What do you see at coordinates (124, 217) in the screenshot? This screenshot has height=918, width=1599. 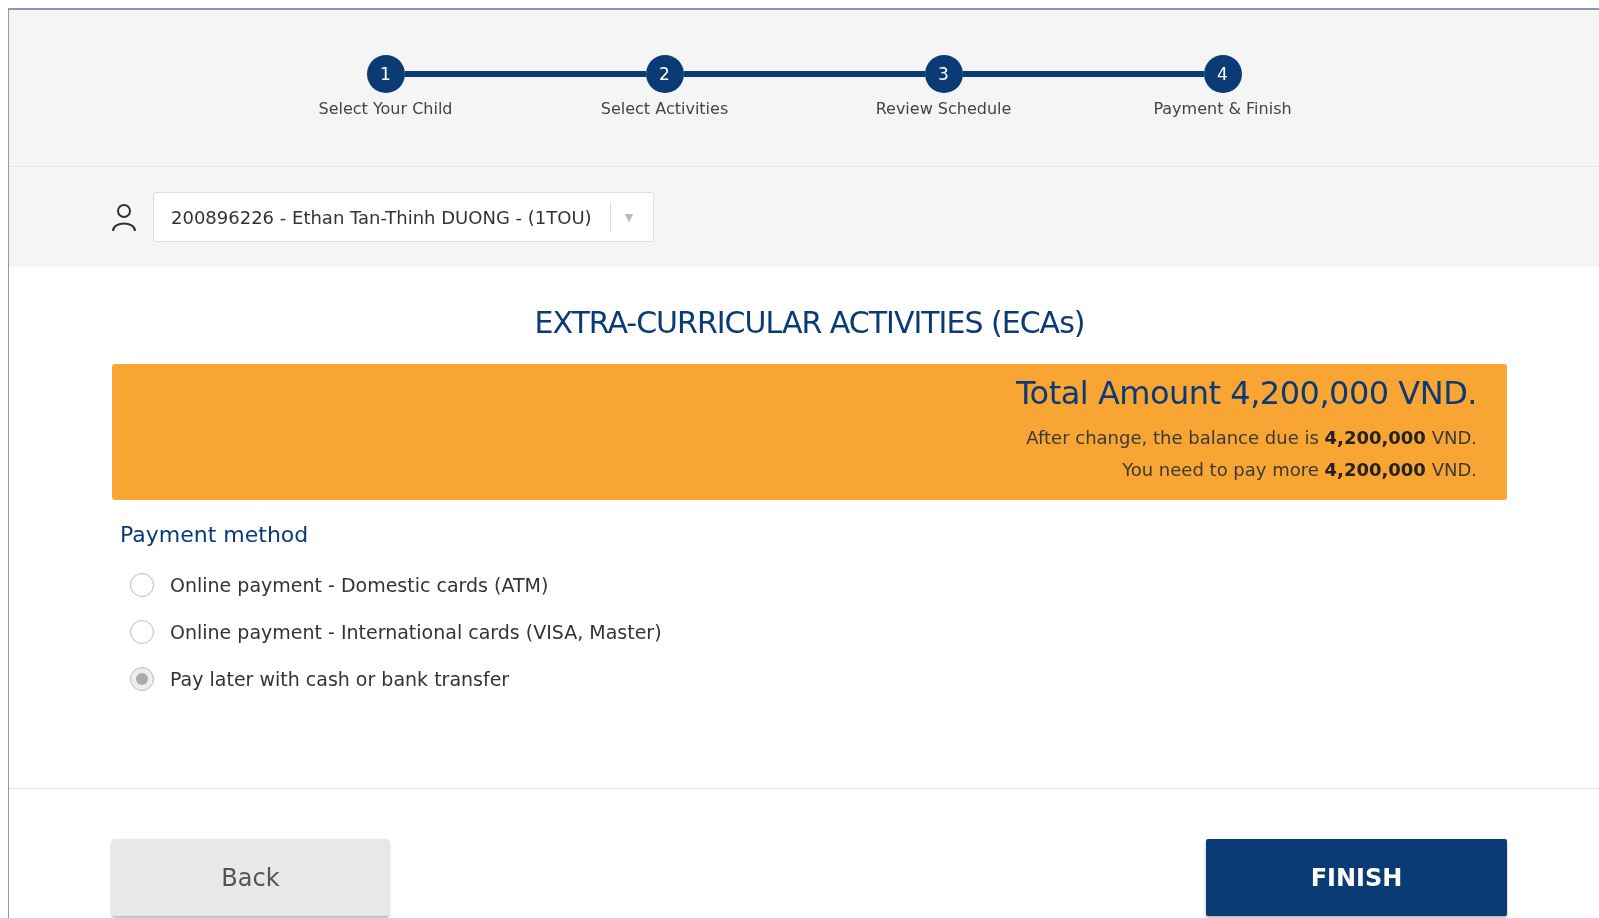 I see `person-icon` at bounding box center [124, 217].